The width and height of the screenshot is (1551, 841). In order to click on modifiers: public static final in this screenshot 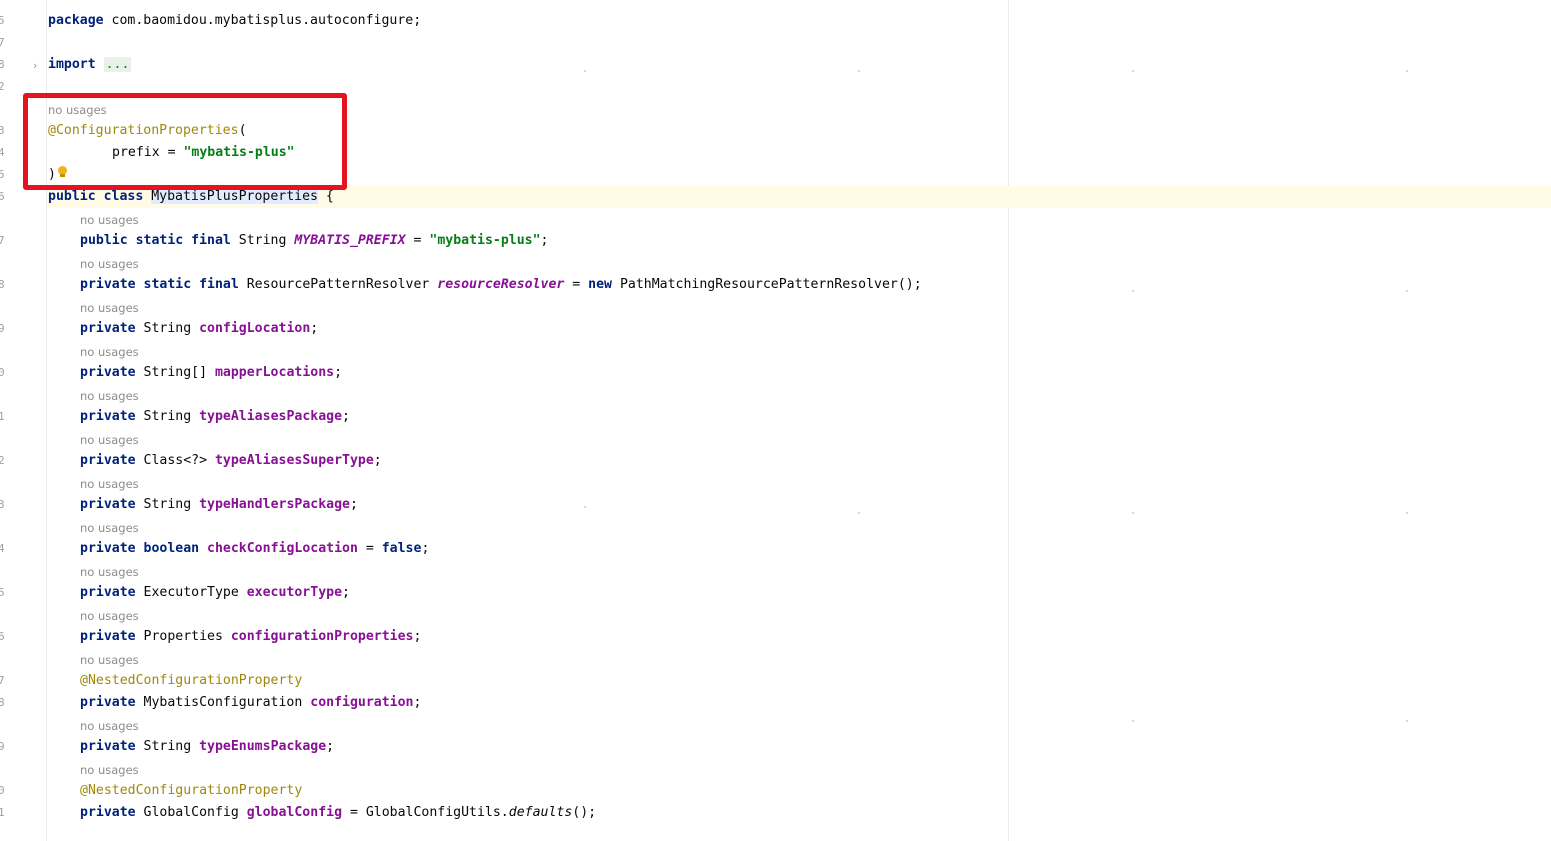, I will do `click(155, 240)`.